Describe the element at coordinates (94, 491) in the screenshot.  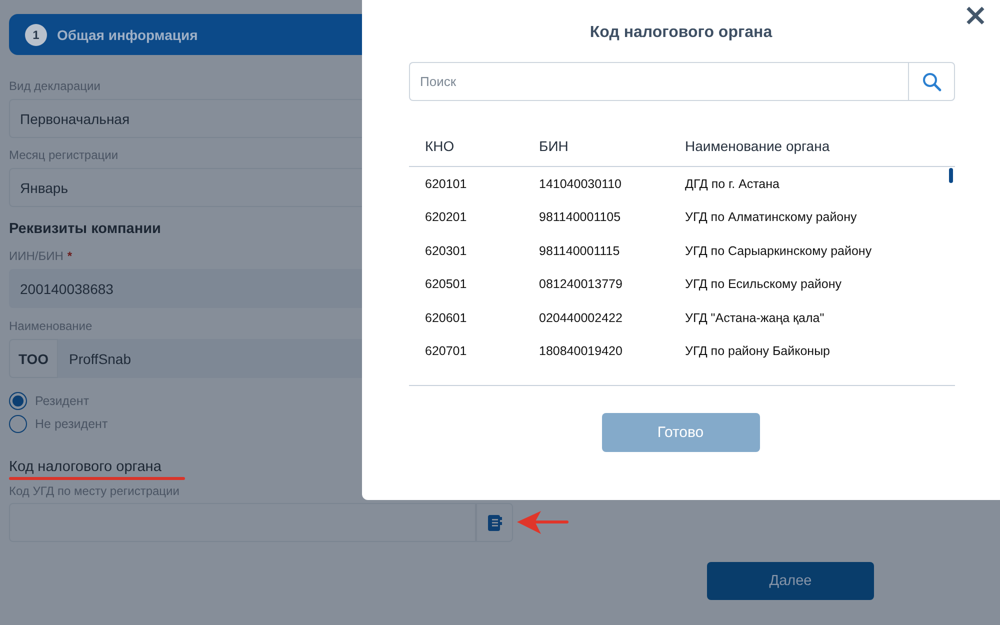
I see `field-label: Код УГД по месту регистрации` at that location.